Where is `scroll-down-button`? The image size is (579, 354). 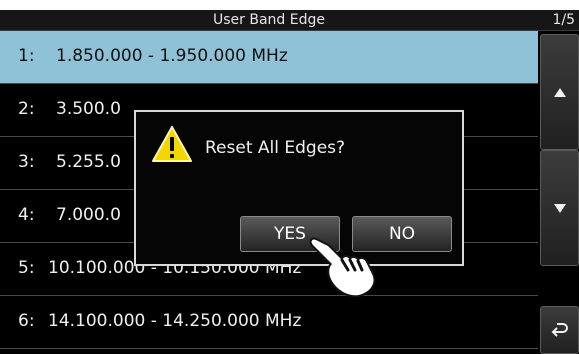
scroll-down-button is located at coordinates (559, 208).